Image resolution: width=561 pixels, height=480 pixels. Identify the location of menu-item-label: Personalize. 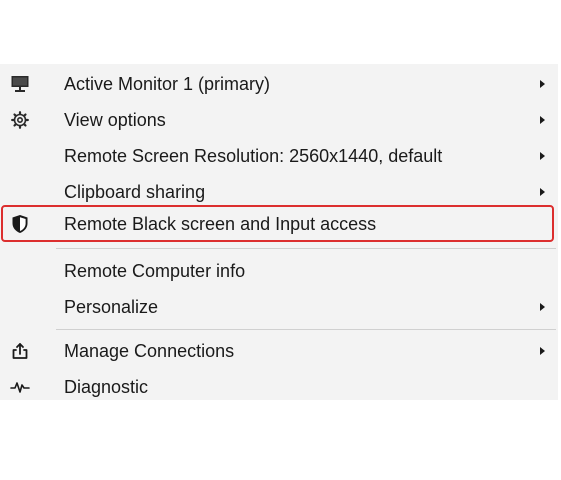
(111, 307).